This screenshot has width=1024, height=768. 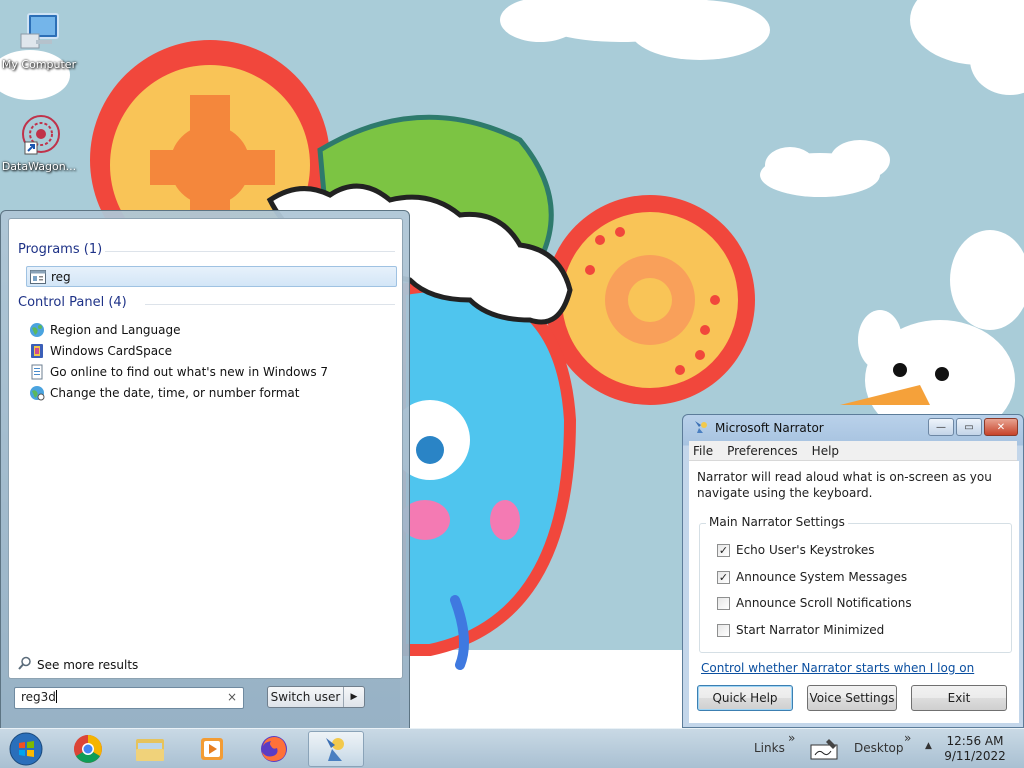 I want to click on result-label: reg, so click(x=61, y=276).